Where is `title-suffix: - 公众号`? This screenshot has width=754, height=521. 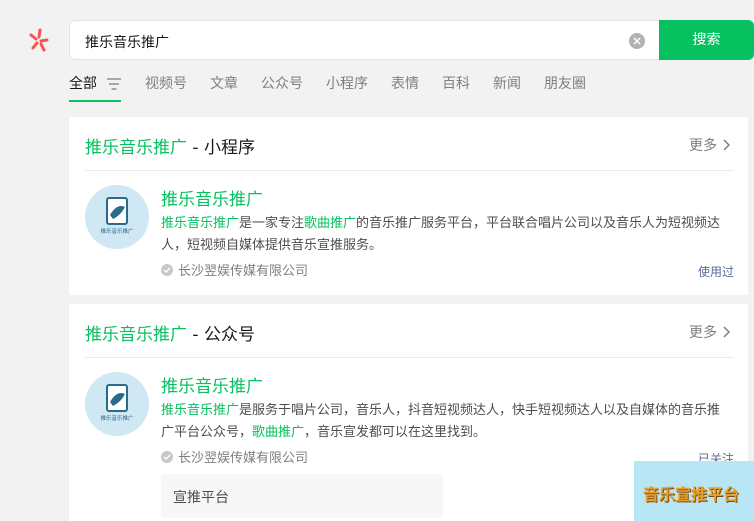
title-suffix: - 公众号 is located at coordinates (221, 335).